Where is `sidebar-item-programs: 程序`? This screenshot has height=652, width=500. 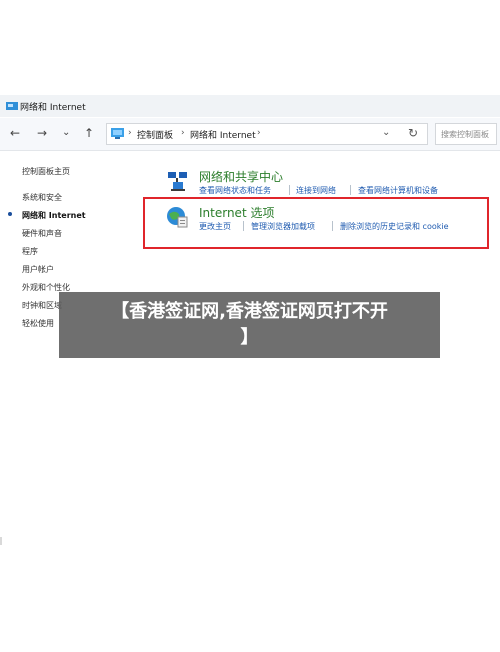
sidebar-item-programs: 程序 is located at coordinates (30, 251).